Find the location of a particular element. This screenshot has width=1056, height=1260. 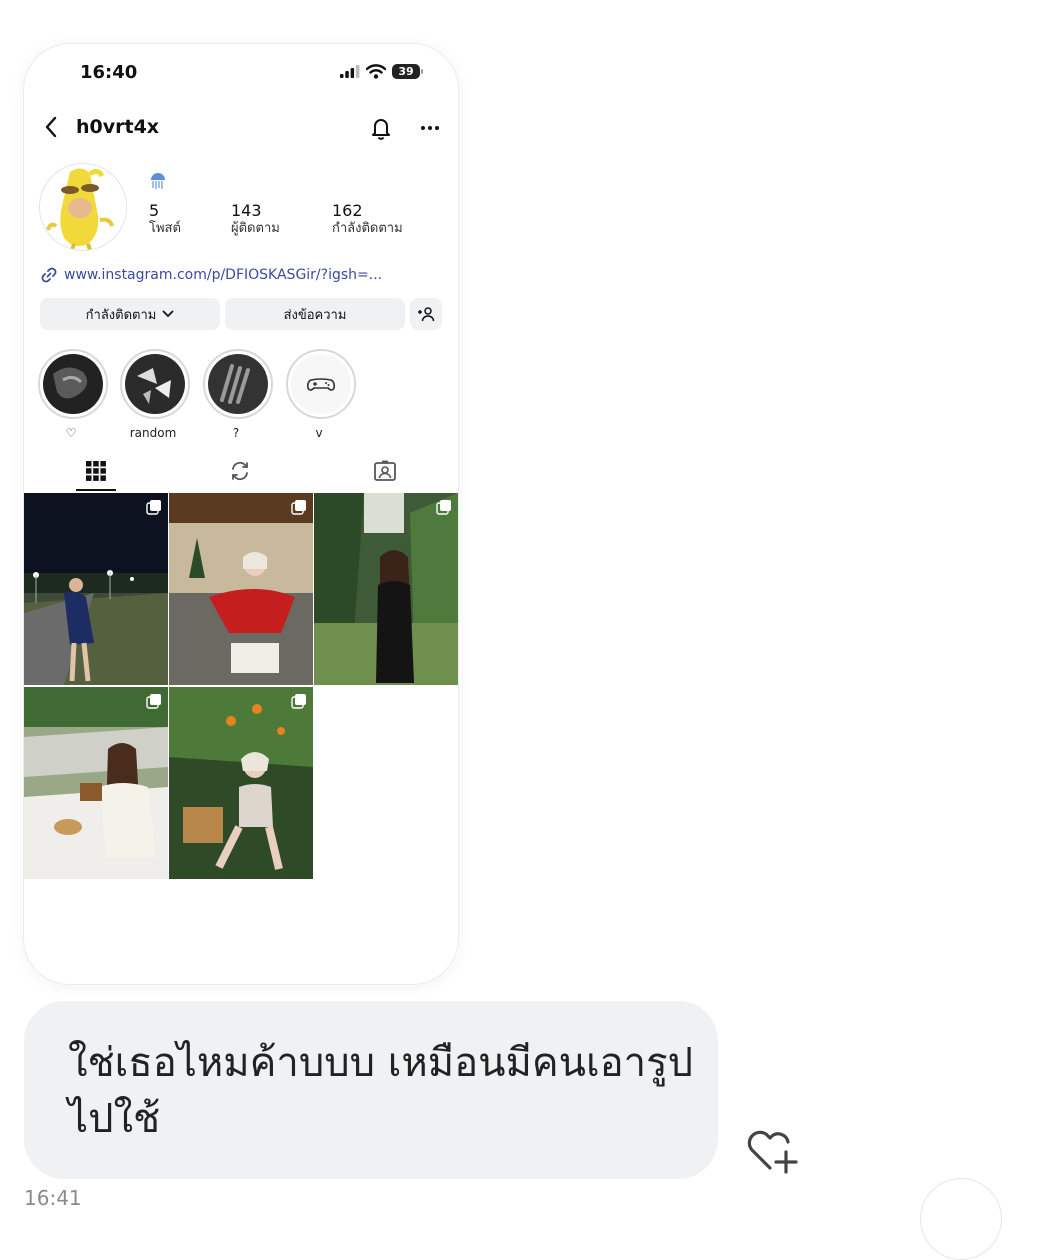

profile-username: h0vrt4x is located at coordinates (118, 127).